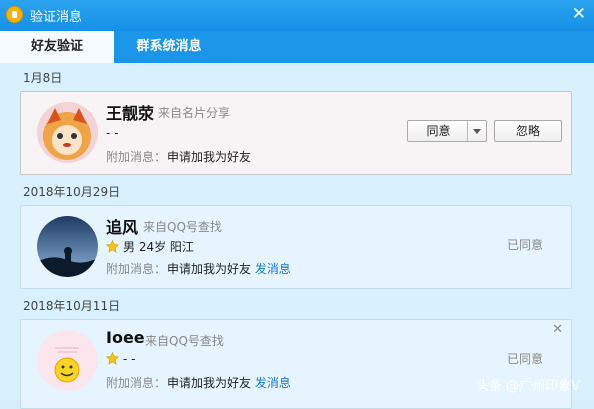  Describe the element at coordinates (43, 78) in the screenshot. I see `date-header: 1月8日` at that location.